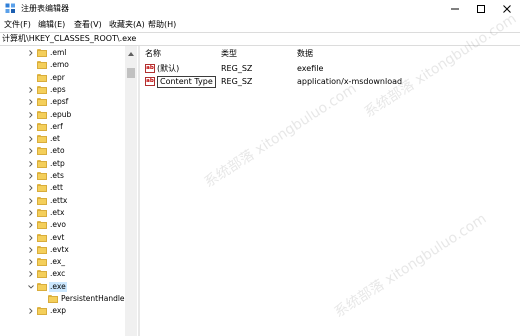 The width and height of the screenshot is (520, 336). I want to click on menu-help: 帮助(H), so click(162, 25).